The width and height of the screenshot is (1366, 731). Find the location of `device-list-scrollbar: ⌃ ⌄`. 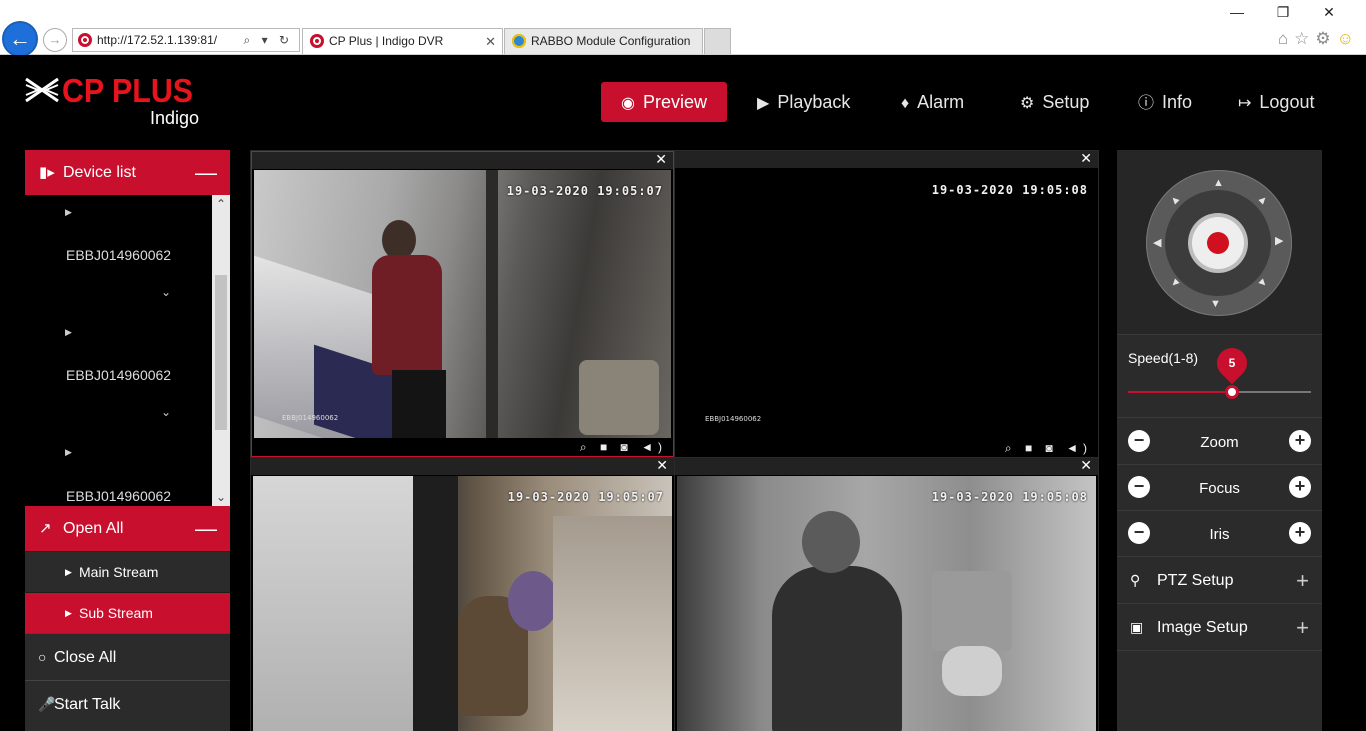

device-list-scrollbar: ⌃ ⌄ is located at coordinates (221, 350).